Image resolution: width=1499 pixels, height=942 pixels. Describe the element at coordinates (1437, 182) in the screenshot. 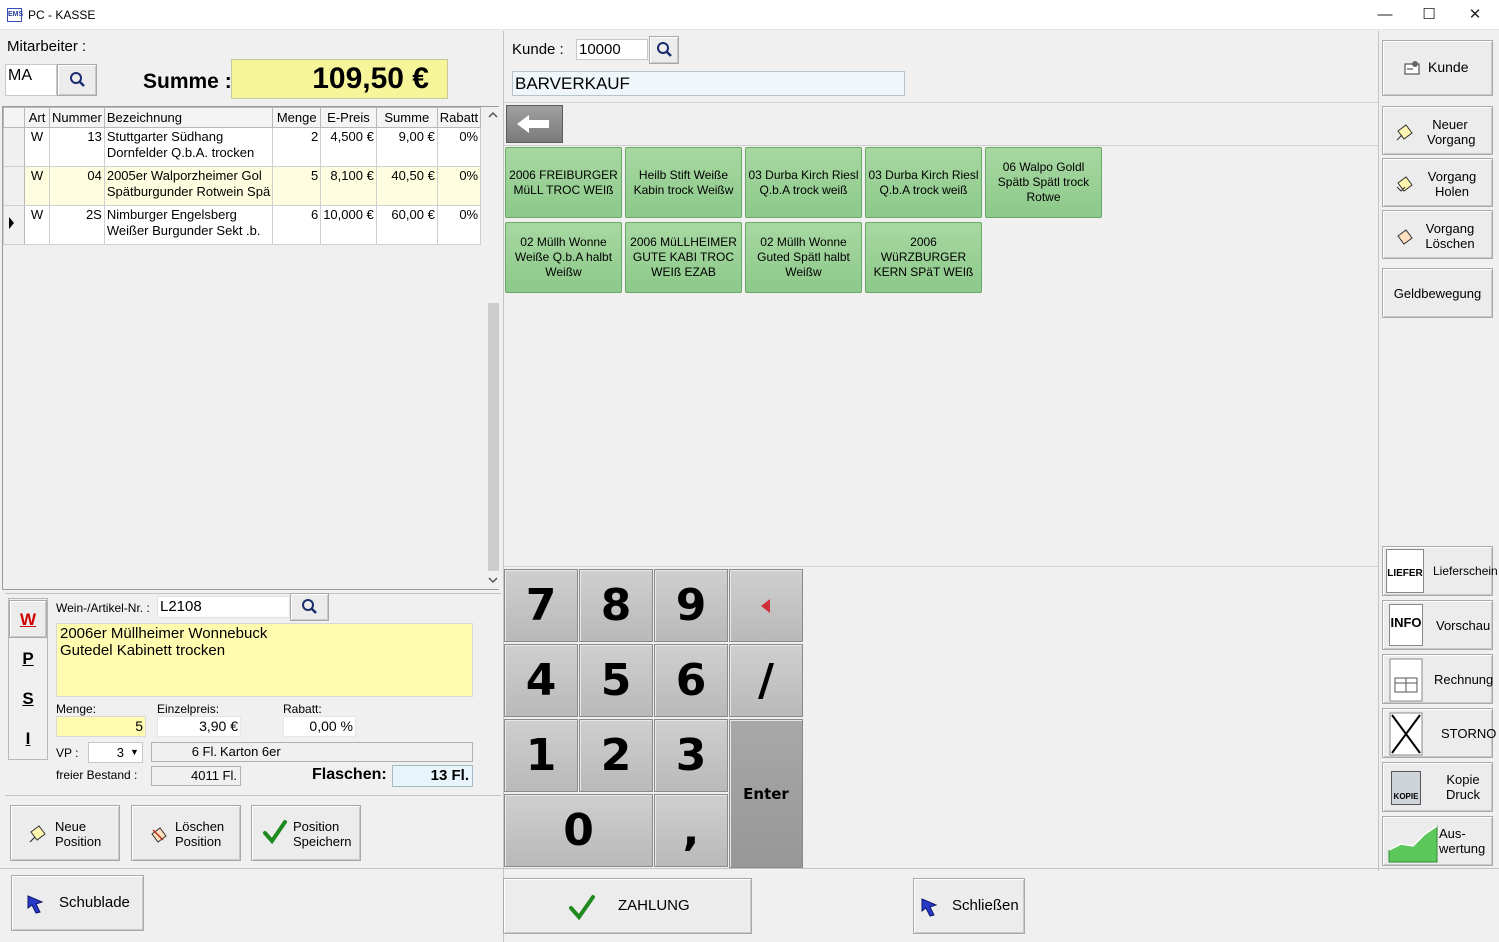

I see `fetch-process-button: Vorgang Holen` at that location.